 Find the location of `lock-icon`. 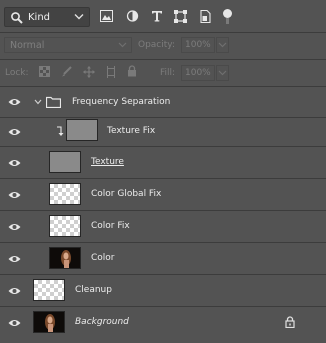

lock-icon is located at coordinates (290, 322).